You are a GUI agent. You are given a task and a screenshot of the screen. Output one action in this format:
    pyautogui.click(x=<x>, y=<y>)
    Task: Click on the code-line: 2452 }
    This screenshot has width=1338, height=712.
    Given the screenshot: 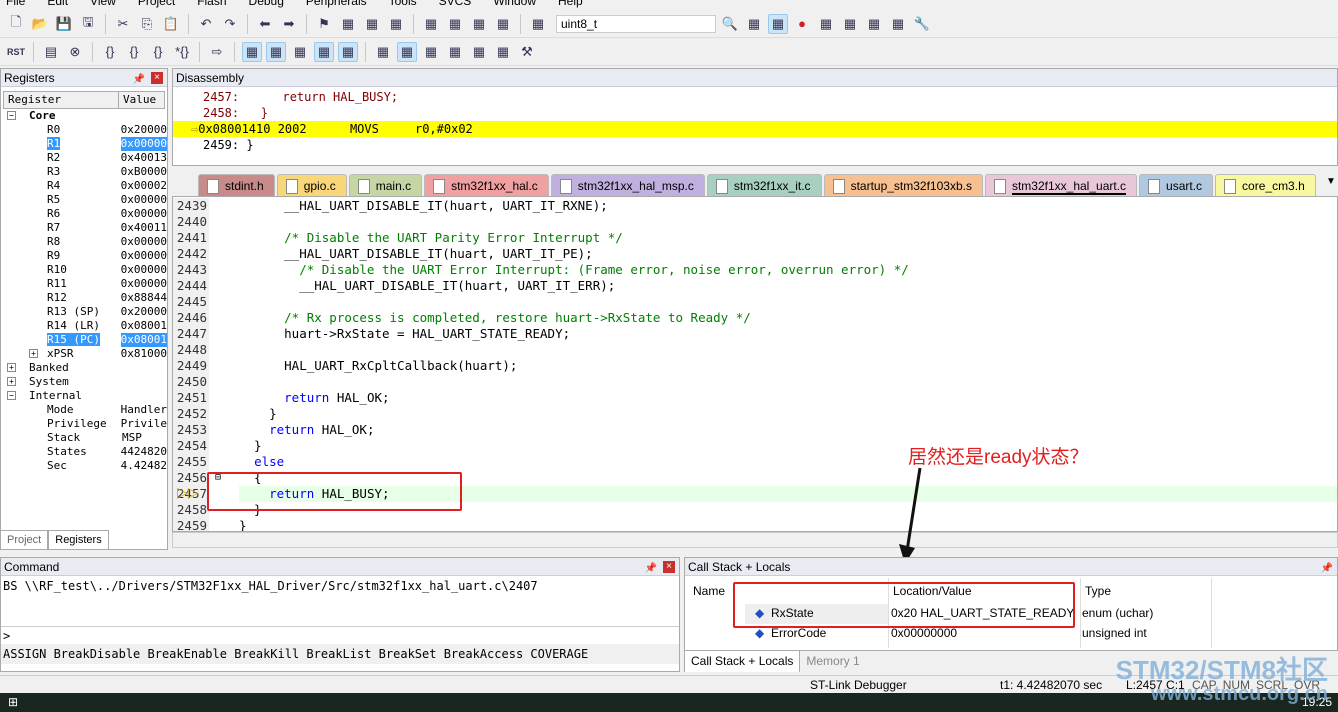 What is the action you would take?
    pyautogui.click(x=755, y=414)
    